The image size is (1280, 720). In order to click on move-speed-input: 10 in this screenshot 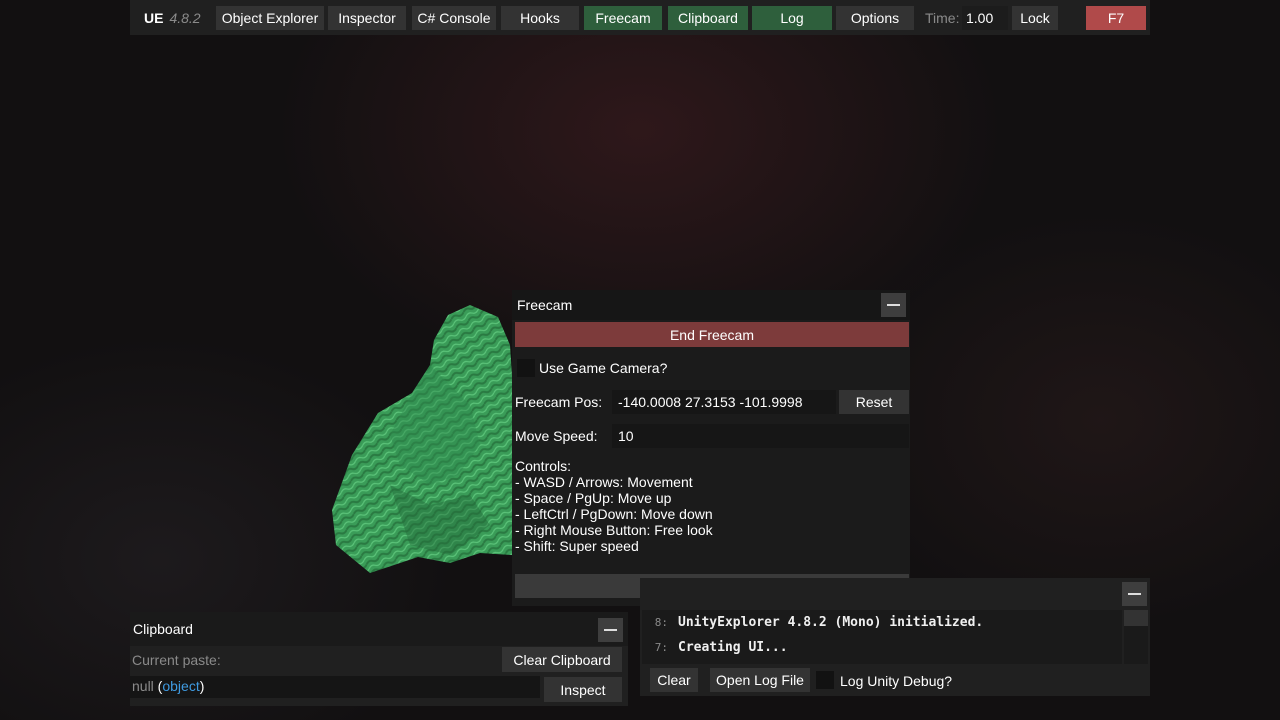, I will do `click(760, 436)`.